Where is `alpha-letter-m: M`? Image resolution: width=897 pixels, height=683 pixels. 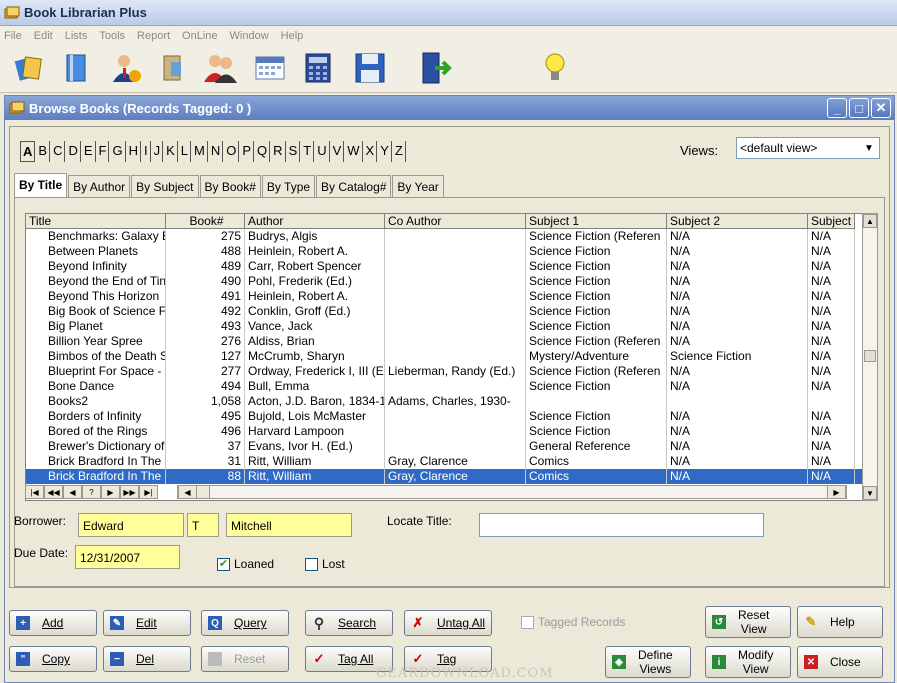 alpha-letter-m: M is located at coordinates (200, 151).